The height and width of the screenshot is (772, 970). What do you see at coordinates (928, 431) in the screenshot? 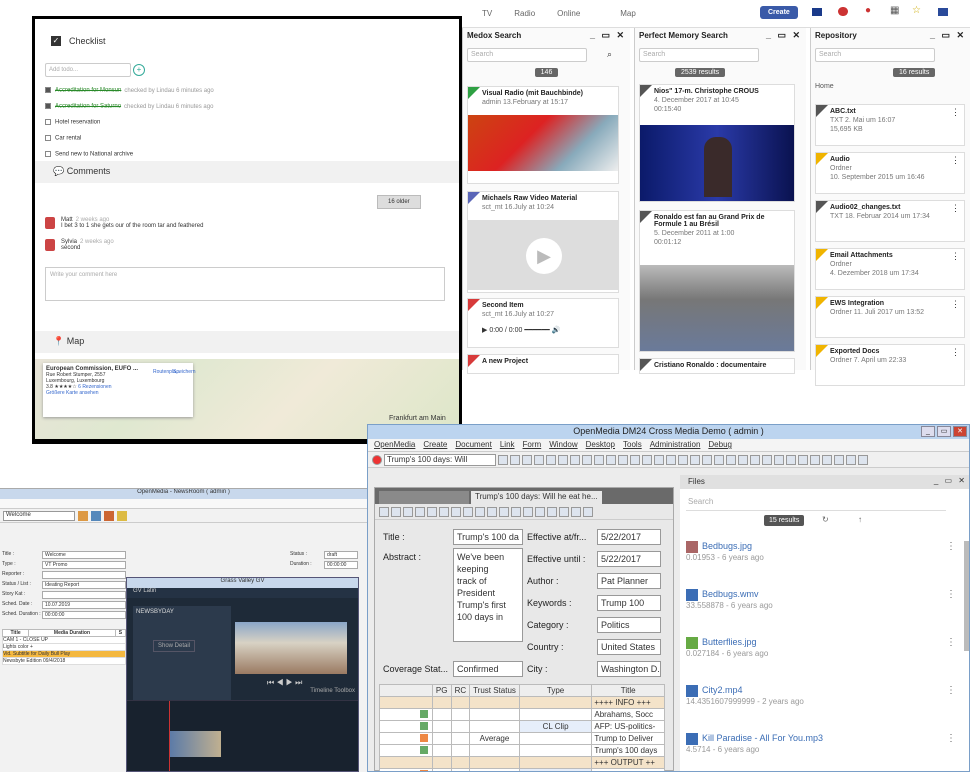
I see `minimize-button: _` at bounding box center [928, 431].